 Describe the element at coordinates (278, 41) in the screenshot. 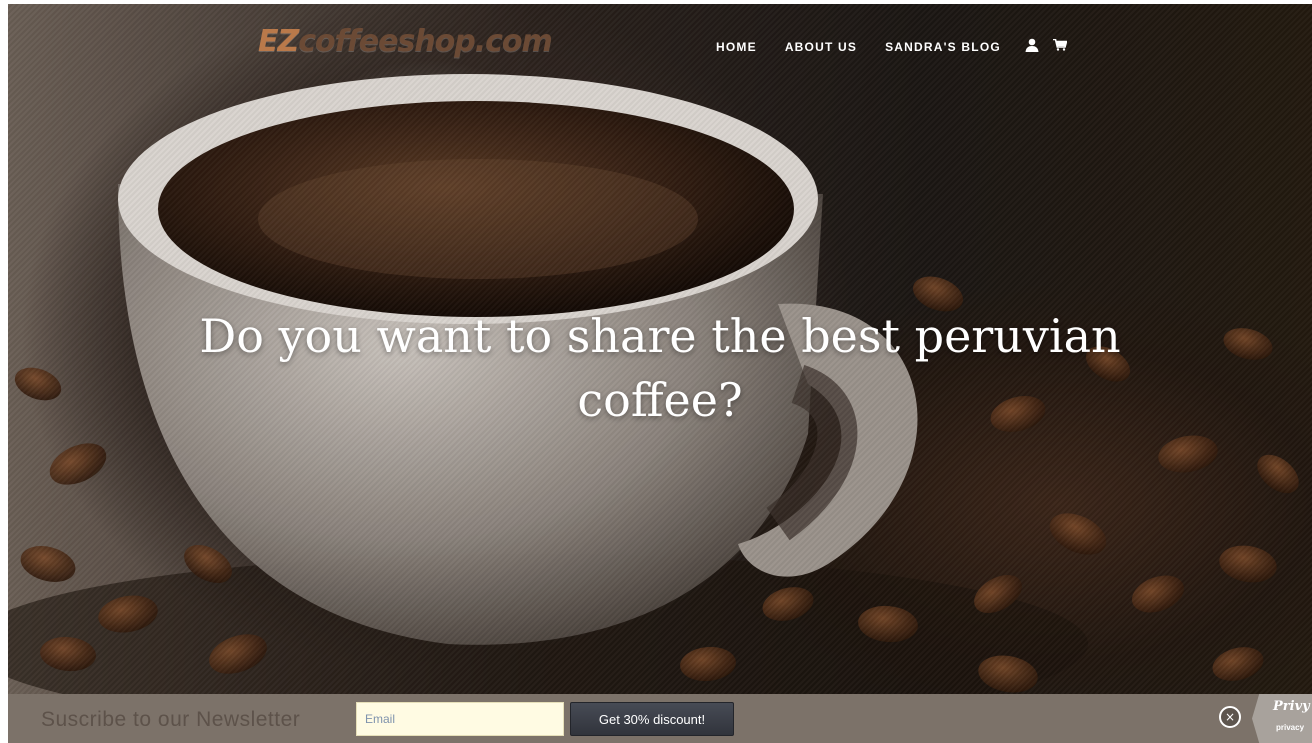

I see `logo-ez: EZ` at that location.